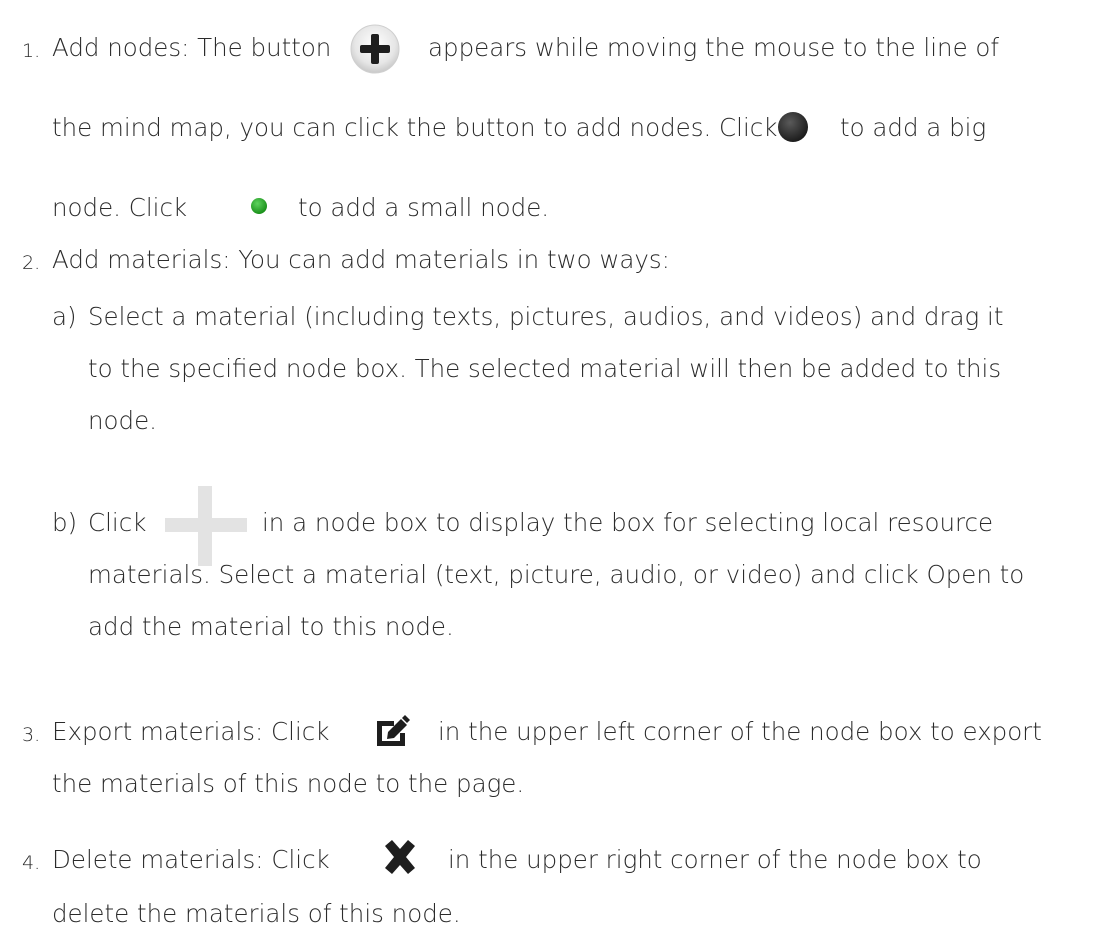 The height and width of the screenshot is (950, 1120). Describe the element at coordinates (117, 522) in the screenshot. I see `item-text: Click` at that location.